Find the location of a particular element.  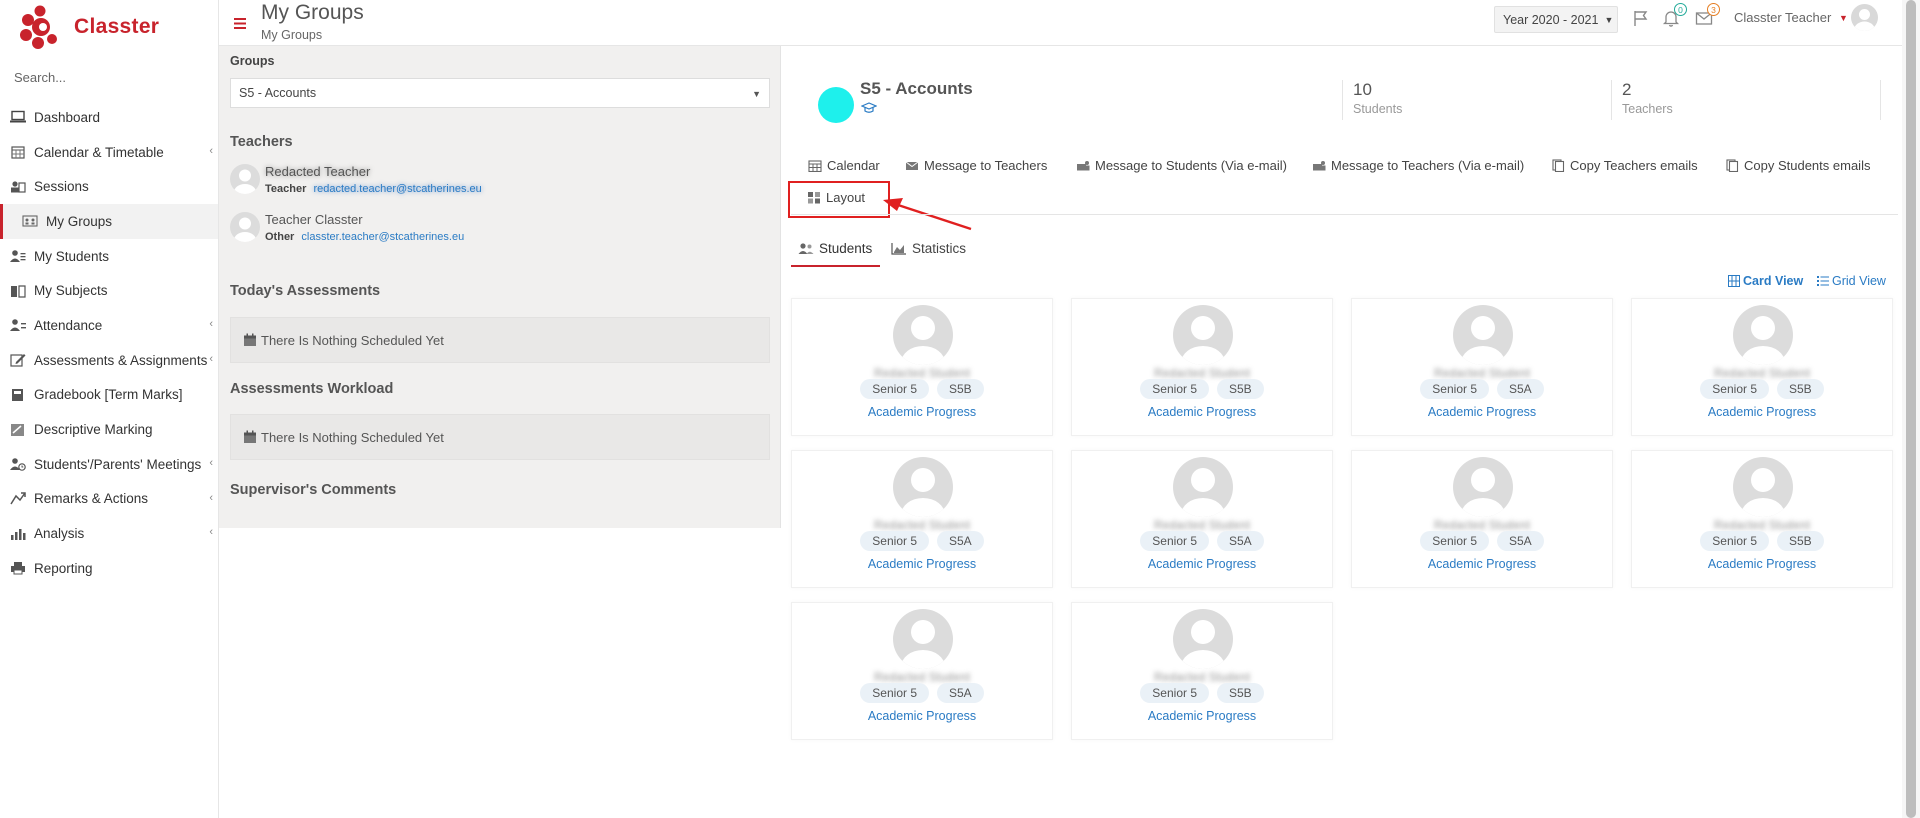

chevron-down-icon: ▼ is located at coordinates (756, 94).